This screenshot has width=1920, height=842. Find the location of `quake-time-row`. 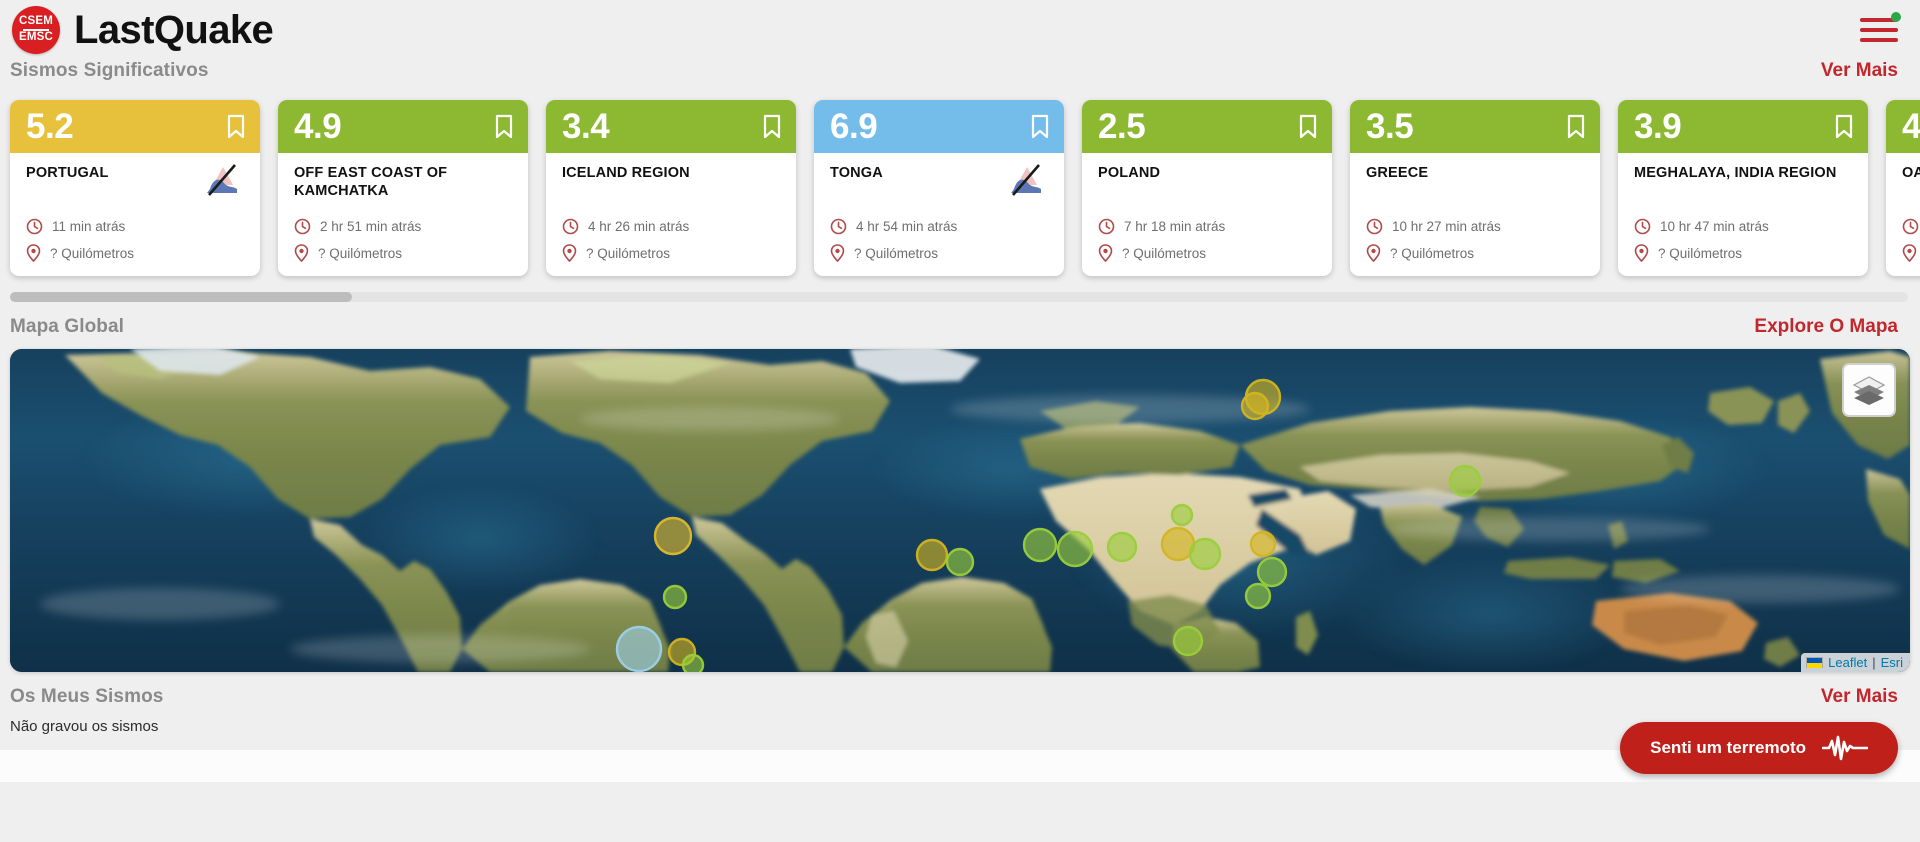

quake-time-row is located at coordinates (1911, 226).